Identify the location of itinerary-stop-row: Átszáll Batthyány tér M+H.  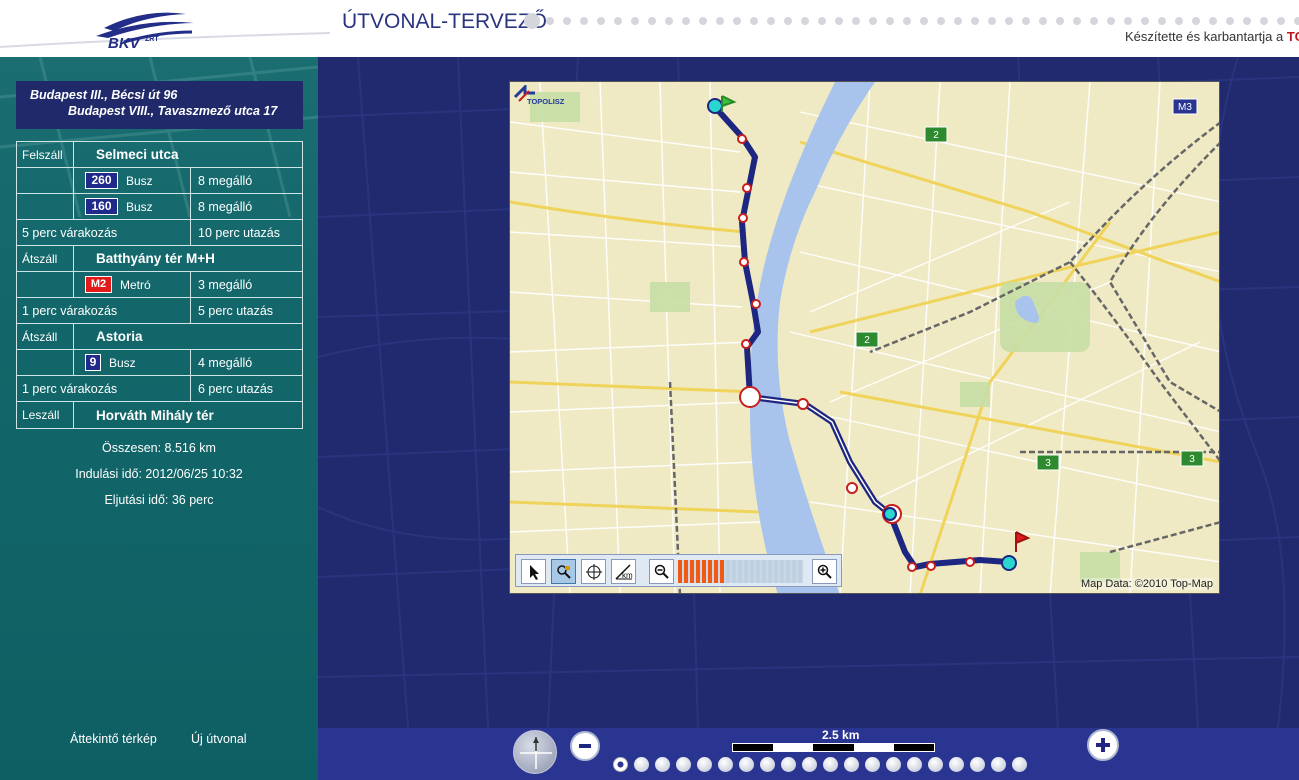
(159, 259).